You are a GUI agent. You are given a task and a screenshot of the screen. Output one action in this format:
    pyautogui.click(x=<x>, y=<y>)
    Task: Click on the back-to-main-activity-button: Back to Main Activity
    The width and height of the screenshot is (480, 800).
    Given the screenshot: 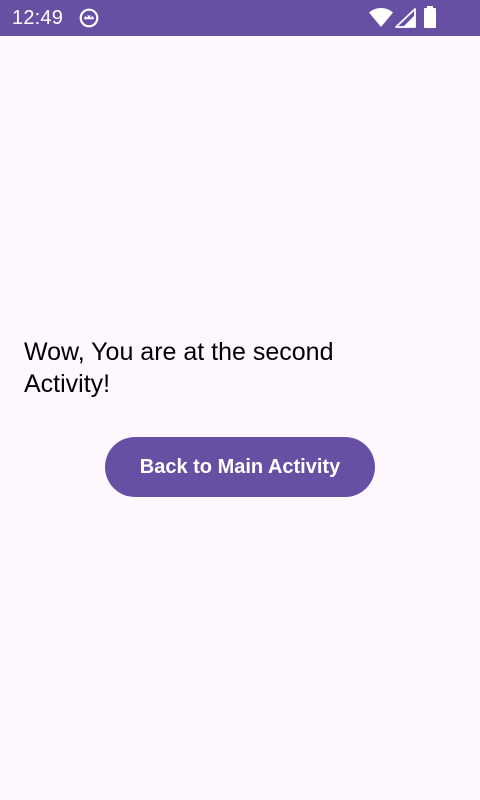 What is the action you would take?
    pyautogui.click(x=240, y=467)
    